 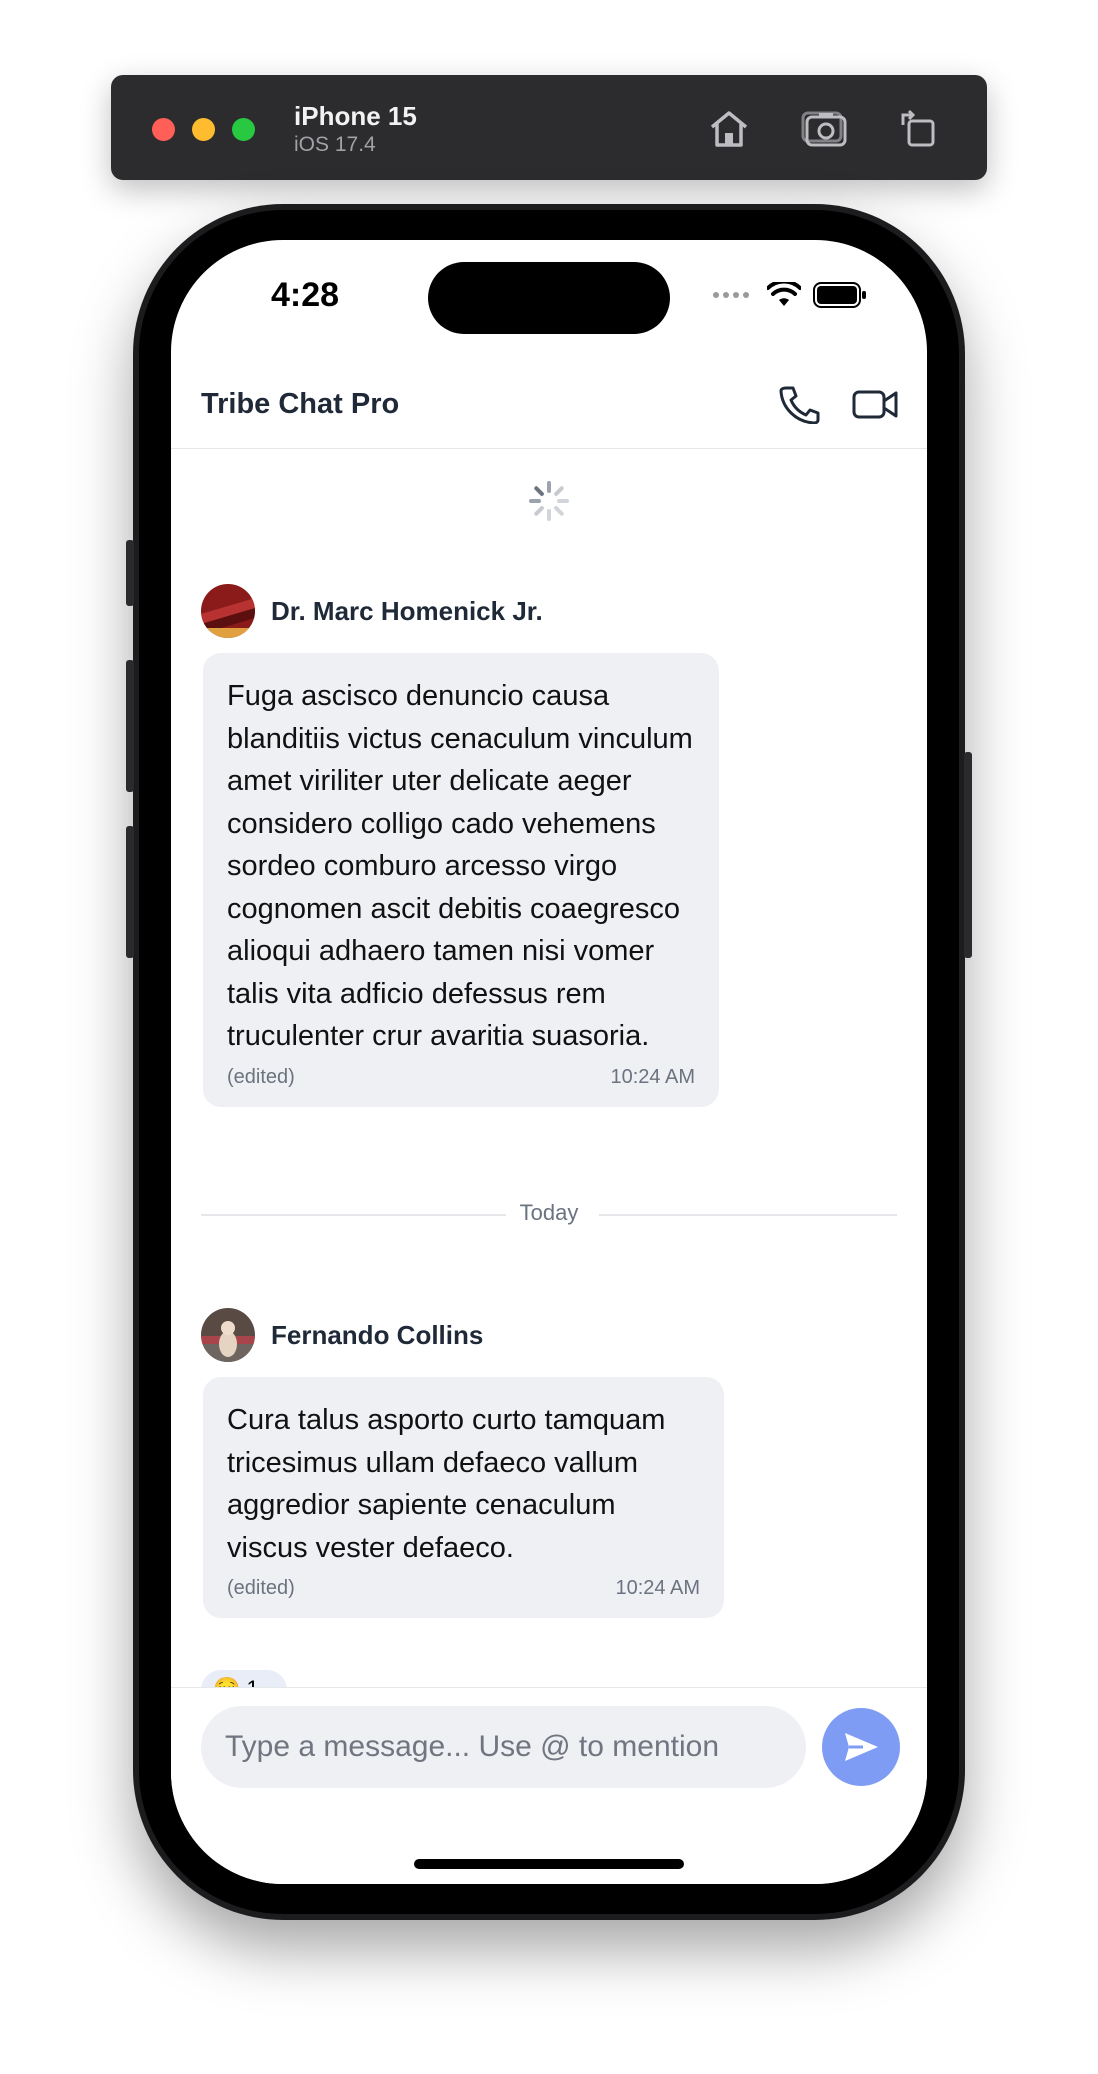 I want to click on zoom-window-button, so click(x=243, y=129).